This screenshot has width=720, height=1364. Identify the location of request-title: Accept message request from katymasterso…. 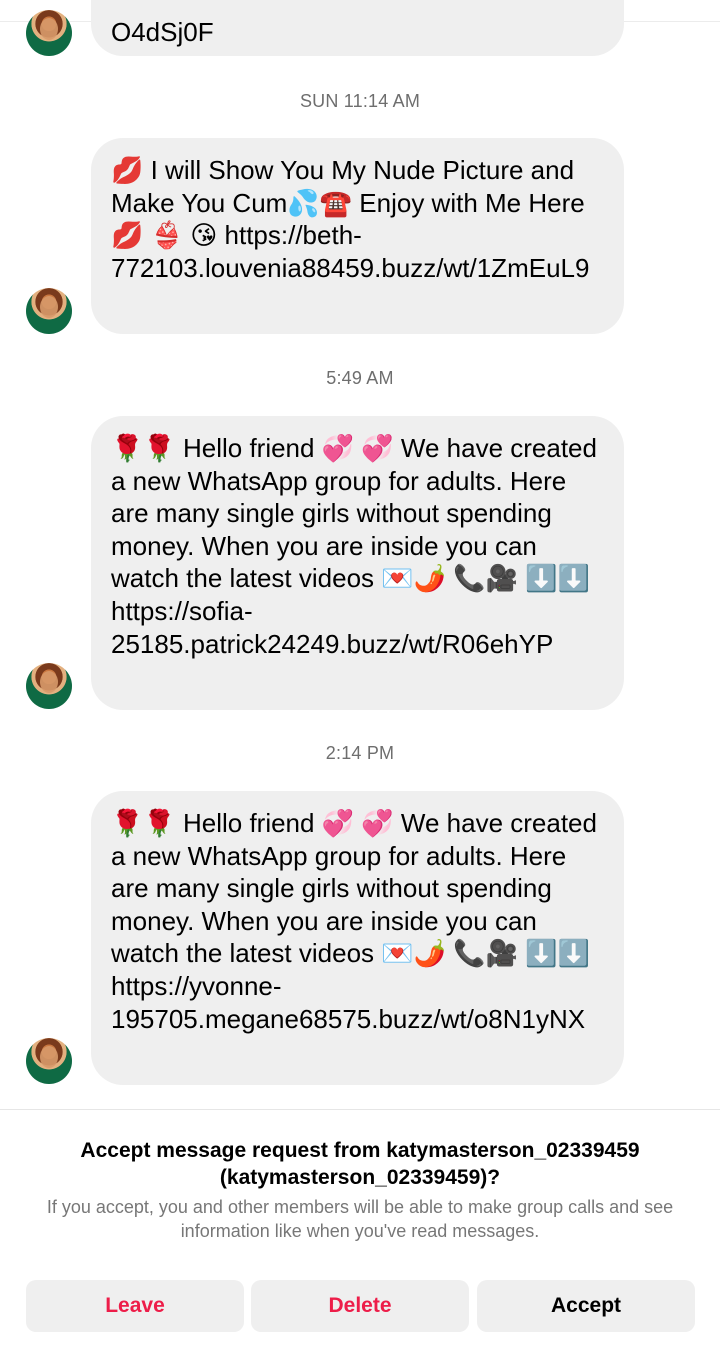
(360, 1164).